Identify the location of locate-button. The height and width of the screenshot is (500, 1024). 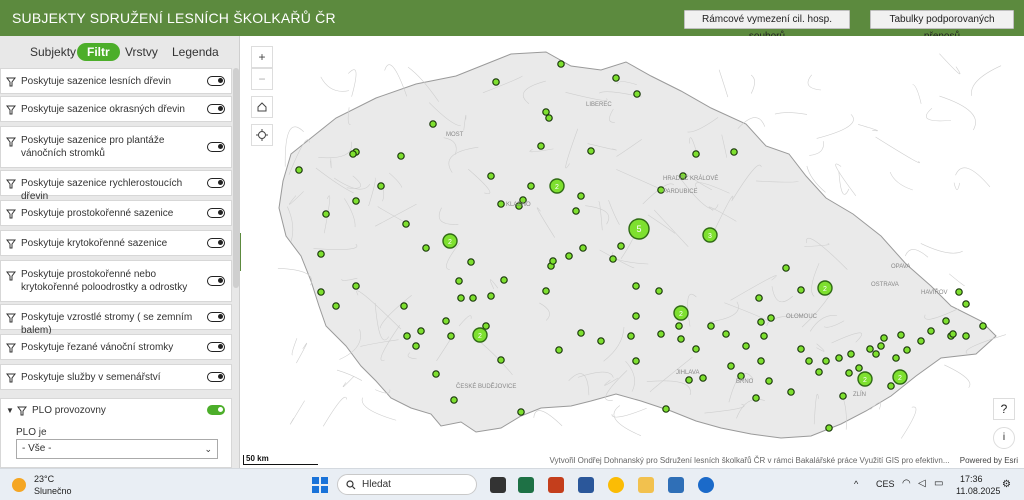
(262, 135).